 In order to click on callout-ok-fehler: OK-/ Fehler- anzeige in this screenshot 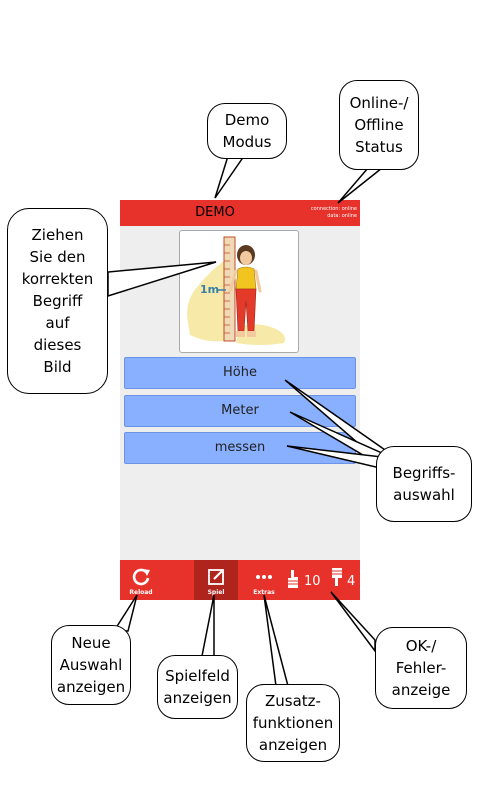, I will do `click(421, 668)`.